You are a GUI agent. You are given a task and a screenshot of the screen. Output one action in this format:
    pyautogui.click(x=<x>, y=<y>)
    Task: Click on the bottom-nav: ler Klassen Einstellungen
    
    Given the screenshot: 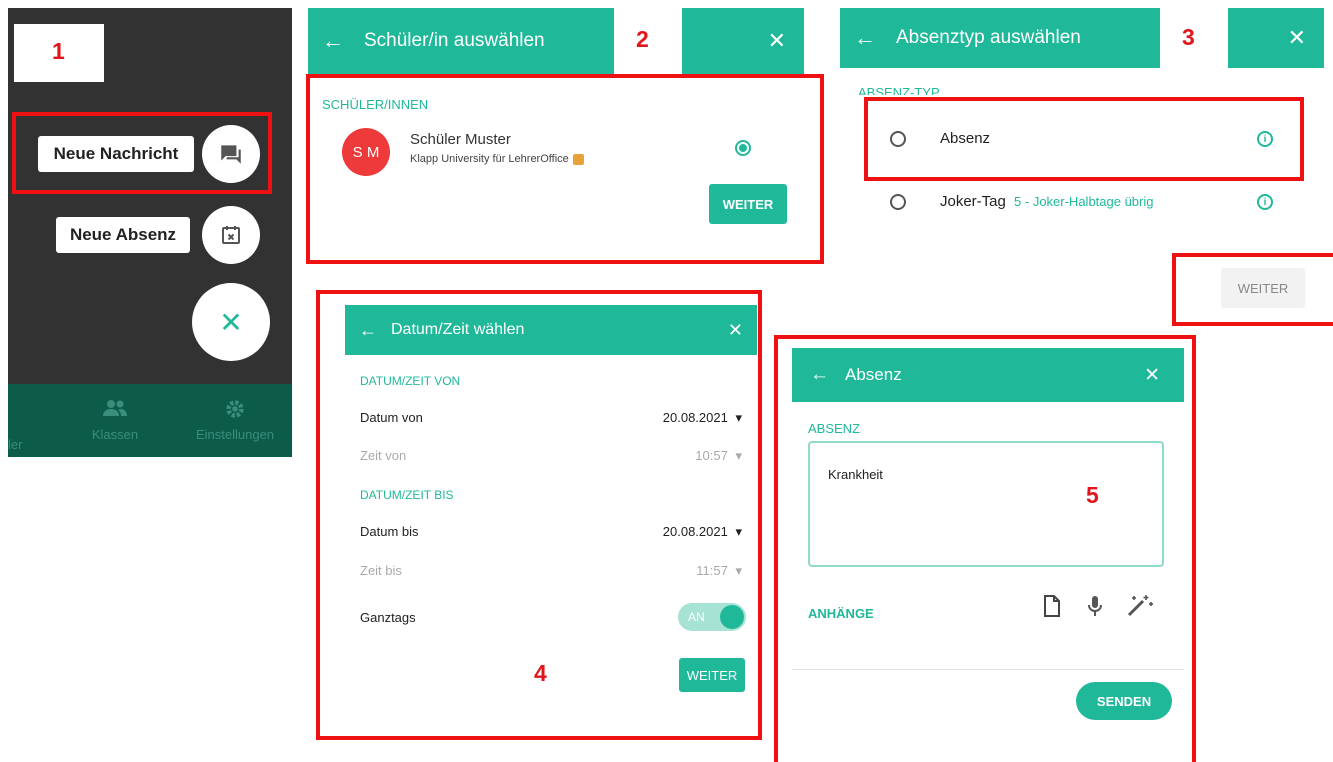 What is the action you would take?
    pyautogui.click(x=150, y=420)
    